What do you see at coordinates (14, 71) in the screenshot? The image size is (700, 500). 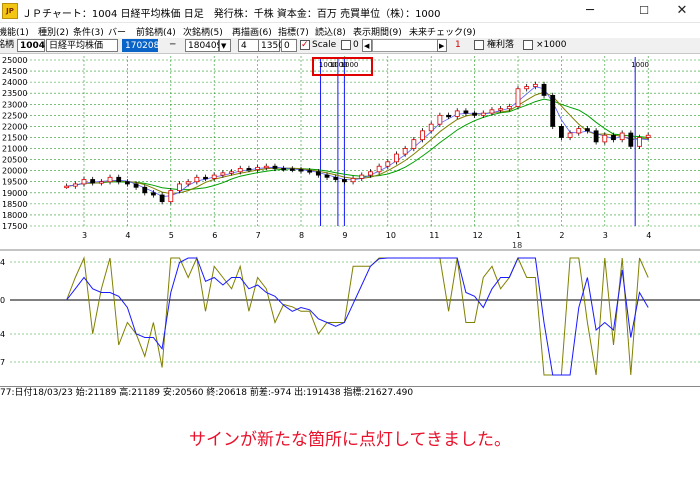 I see `price-tick-label: 24500` at bounding box center [14, 71].